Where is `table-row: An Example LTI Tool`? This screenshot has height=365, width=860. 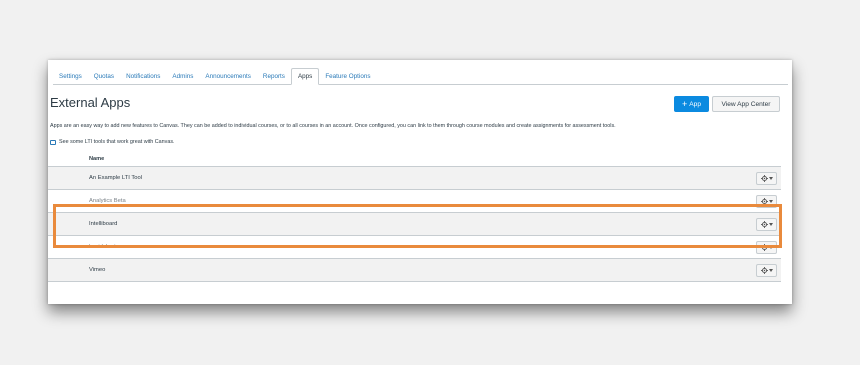
table-row: An Example LTI Tool is located at coordinates (414, 178).